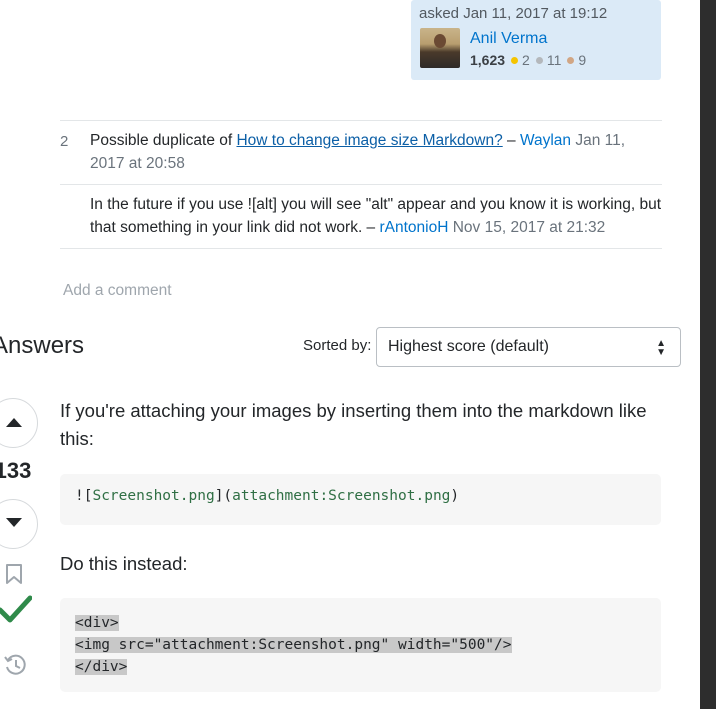  I want to click on window-edge, so click(708, 354).